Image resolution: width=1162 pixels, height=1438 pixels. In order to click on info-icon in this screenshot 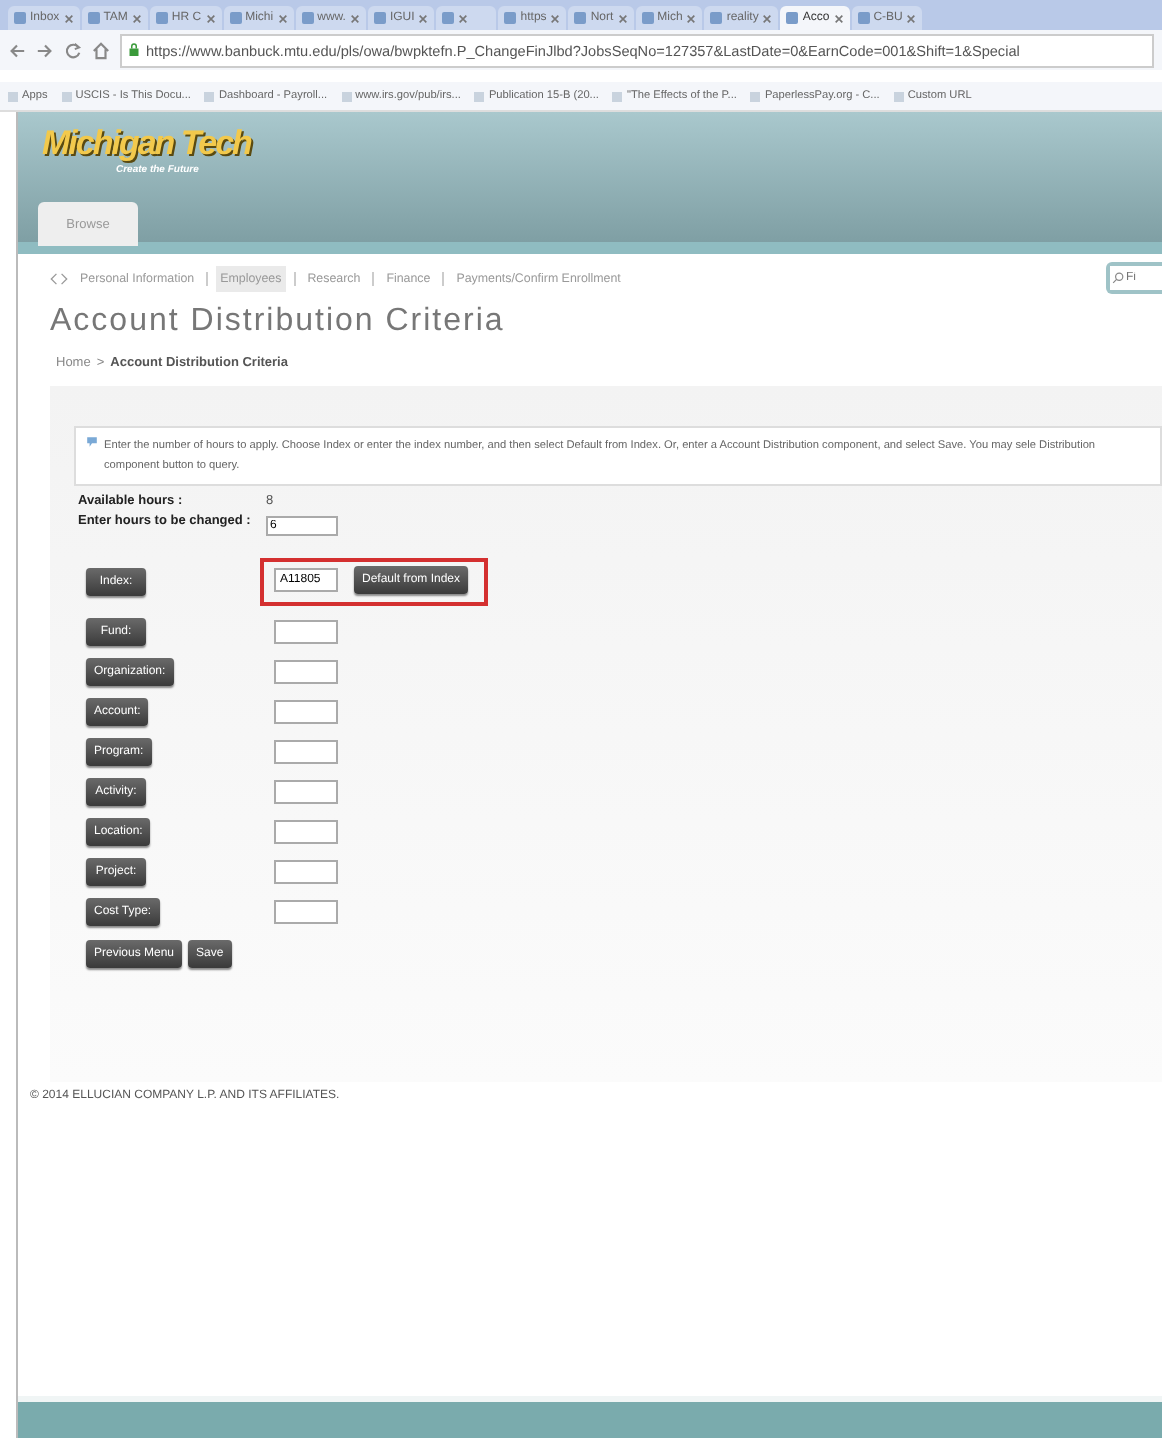, I will do `click(92, 442)`.